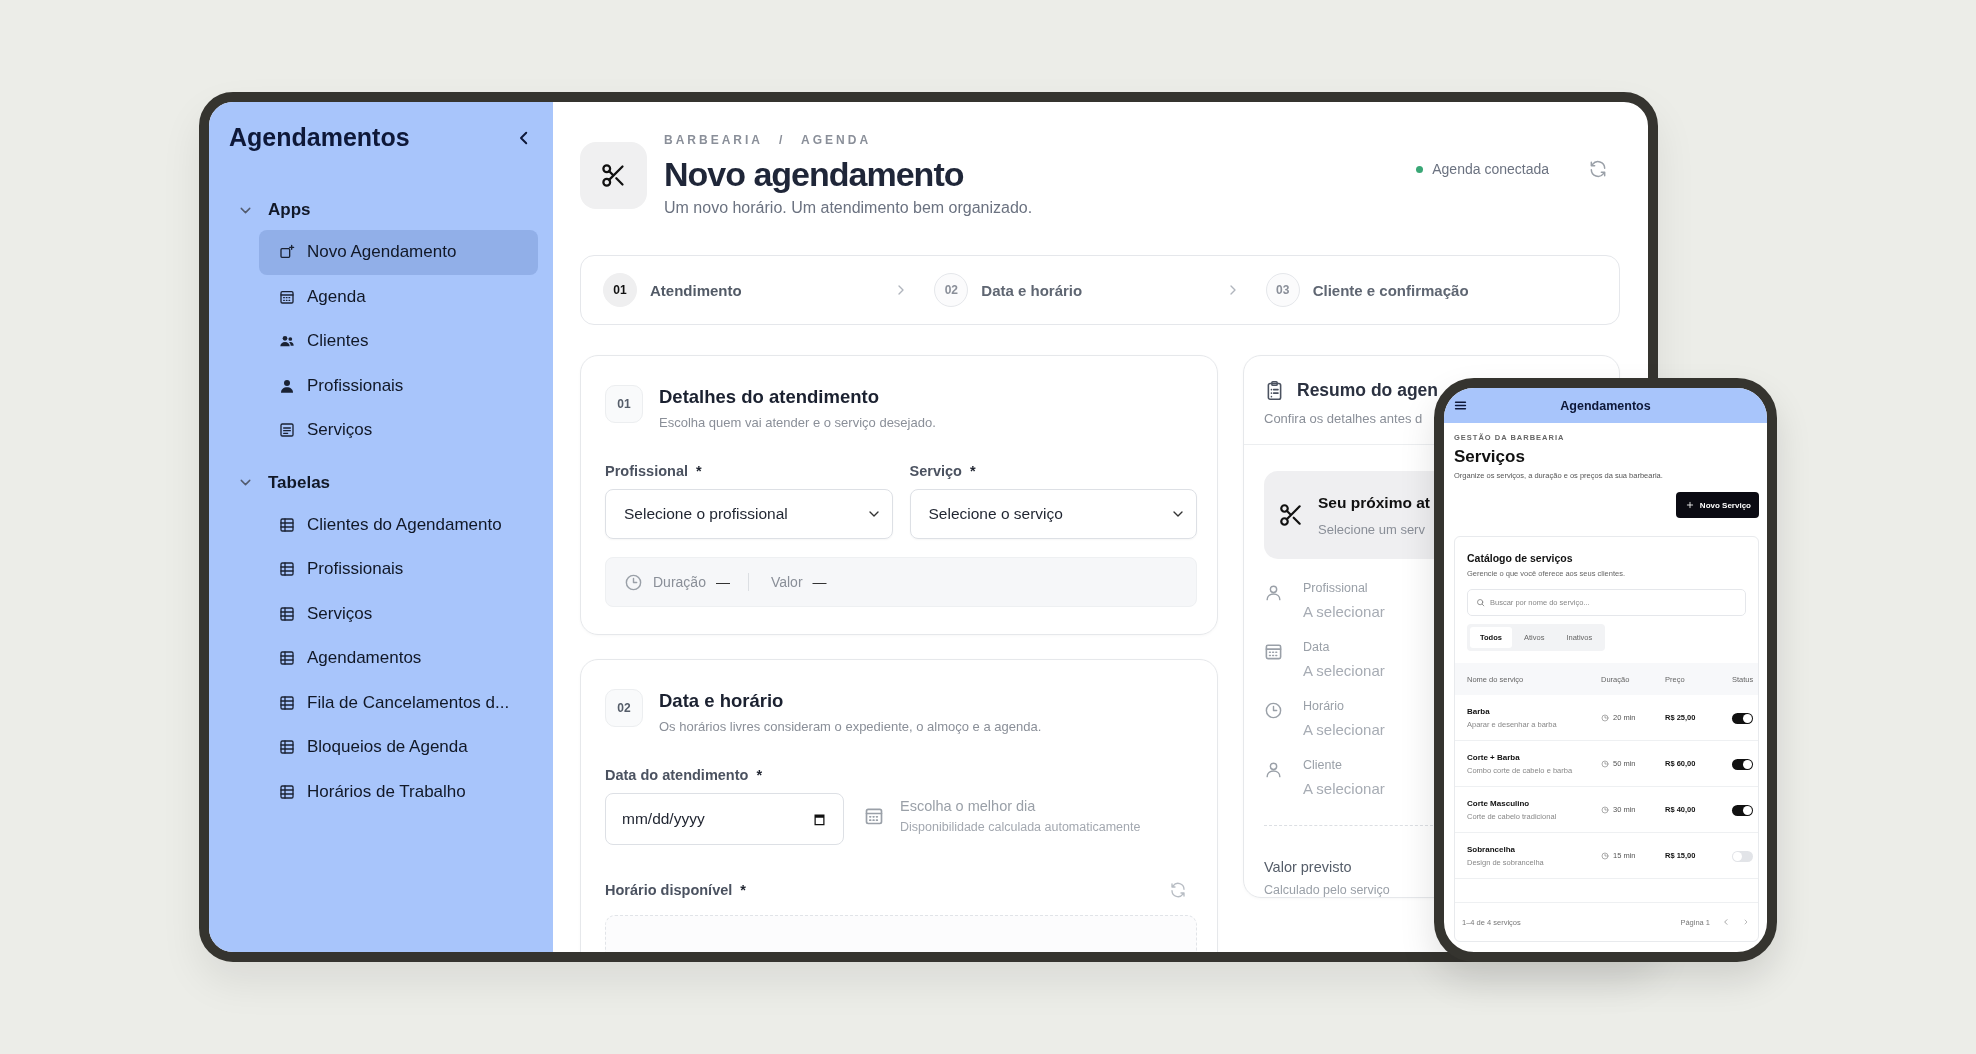  What do you see at coordinates (287, 252) in the screenshot?
I see `new-item-icon` at bounding box center [287, 252].